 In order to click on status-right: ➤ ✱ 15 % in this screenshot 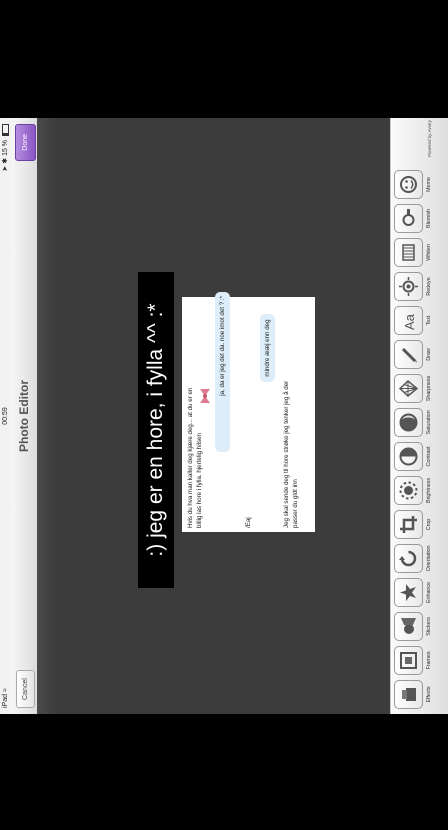, I will do `click(6, 148)`.